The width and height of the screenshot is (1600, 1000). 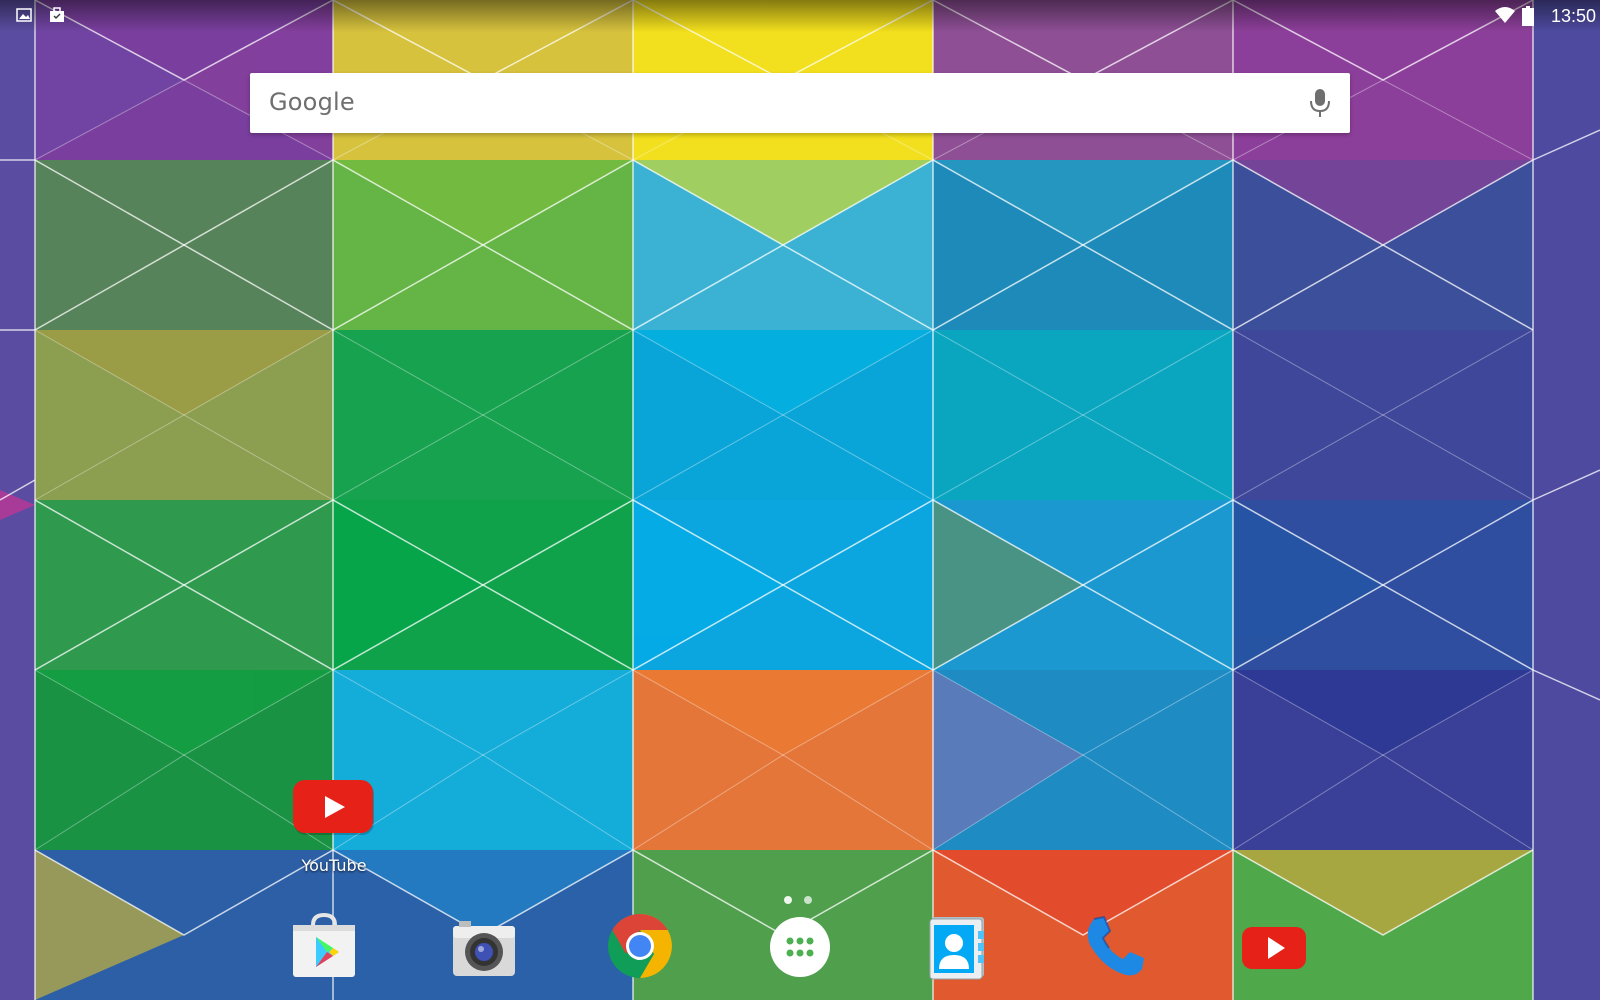 I want to click on contacts-icon, so click(x=958, y=947).